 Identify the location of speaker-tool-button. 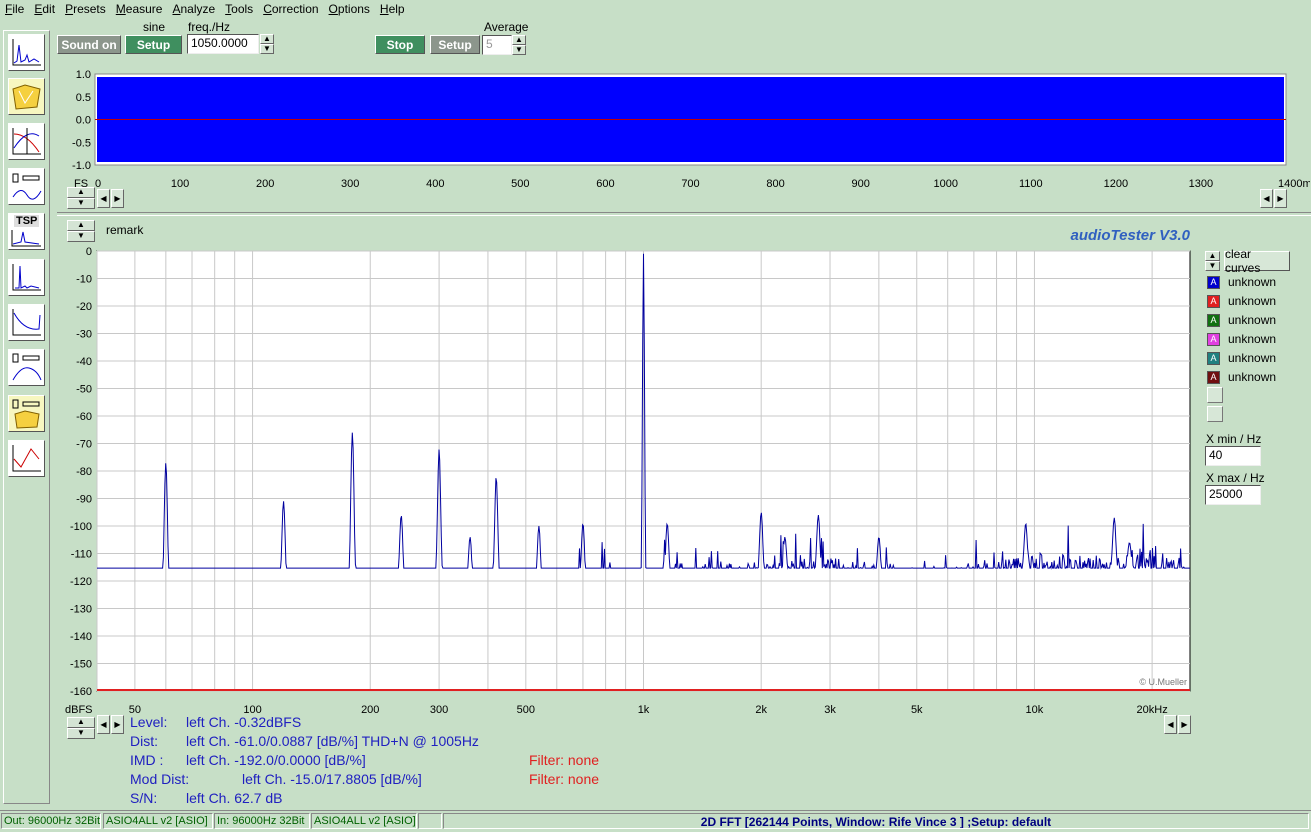
(26, 186).